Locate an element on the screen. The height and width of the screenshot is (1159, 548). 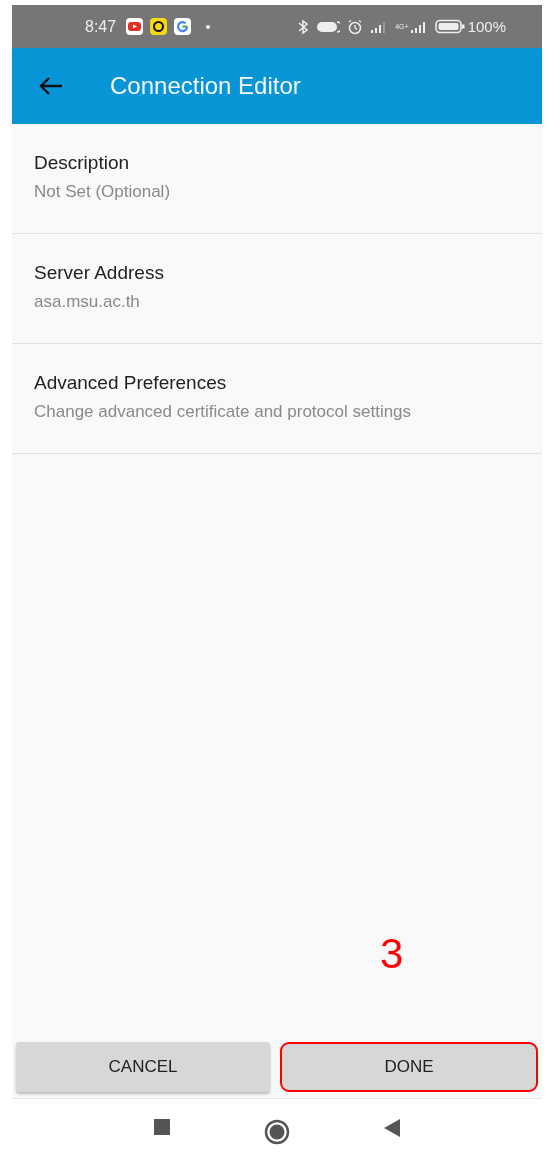
preference-item: Server Address asa.msu.ac.th is located at coordinates (277, 289).